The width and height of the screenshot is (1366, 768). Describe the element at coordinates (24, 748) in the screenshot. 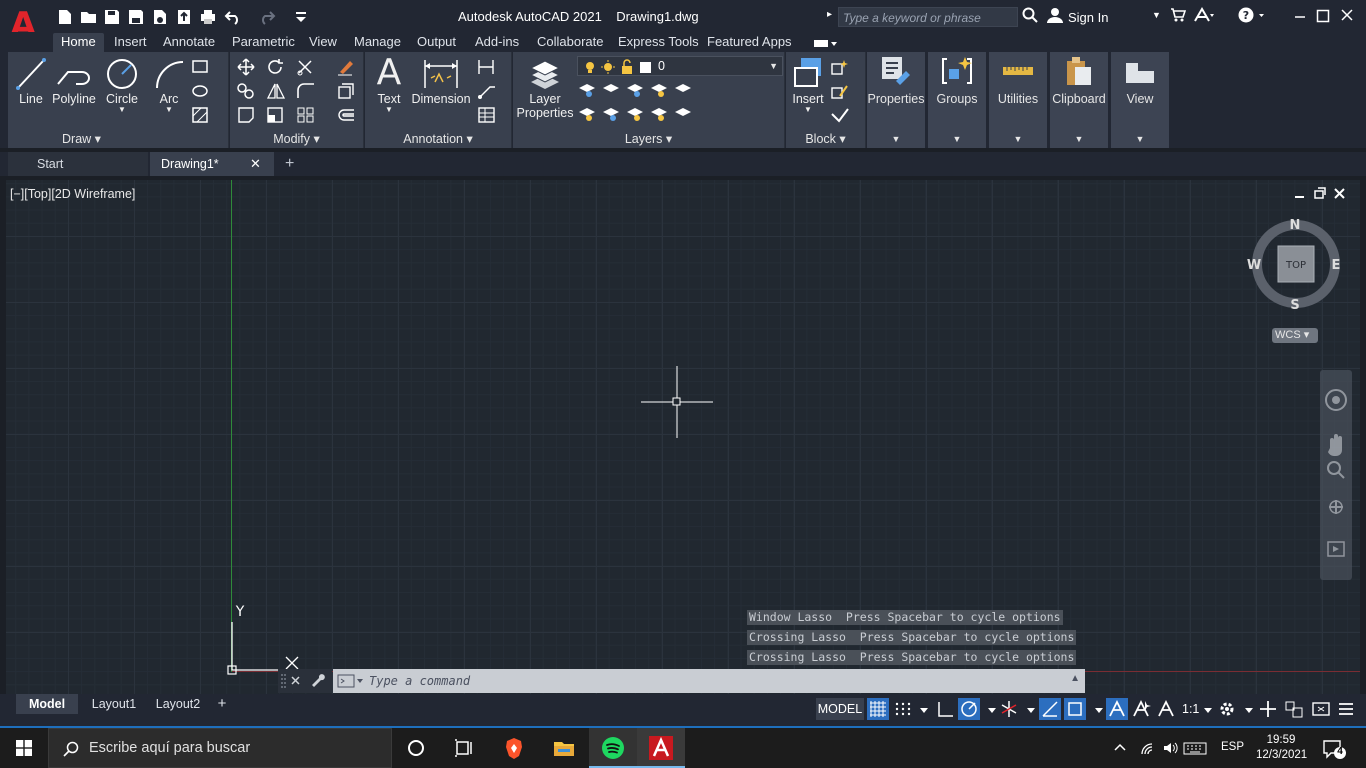

I see `windows-start-button` at that location.